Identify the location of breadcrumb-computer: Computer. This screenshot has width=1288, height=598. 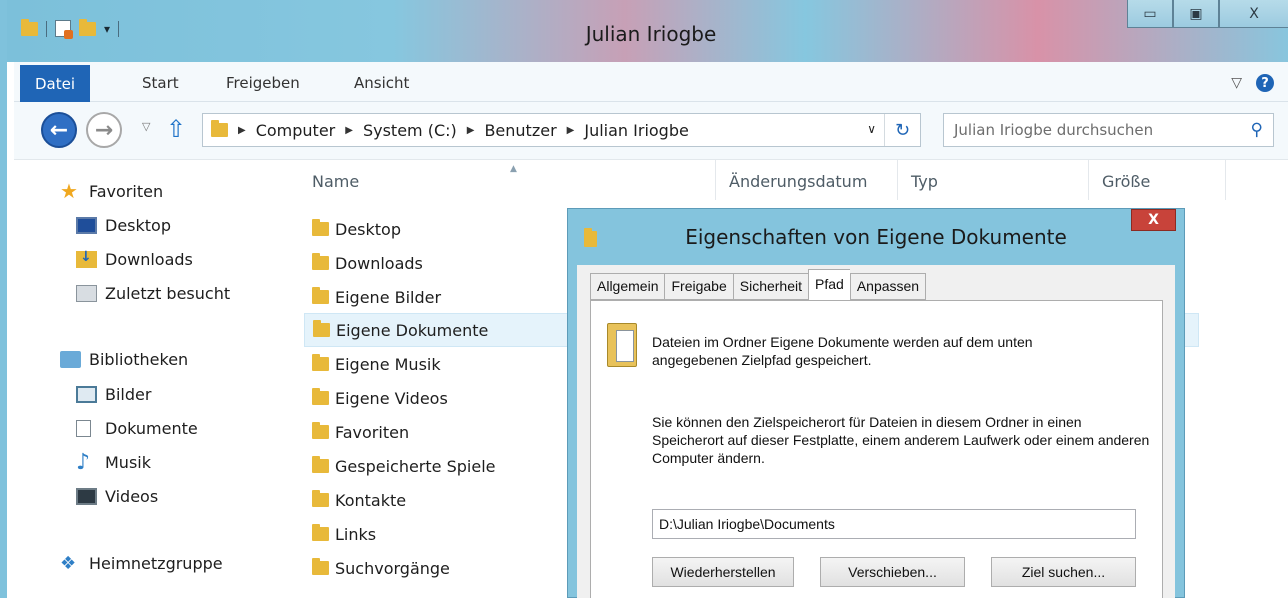
(296, 130).